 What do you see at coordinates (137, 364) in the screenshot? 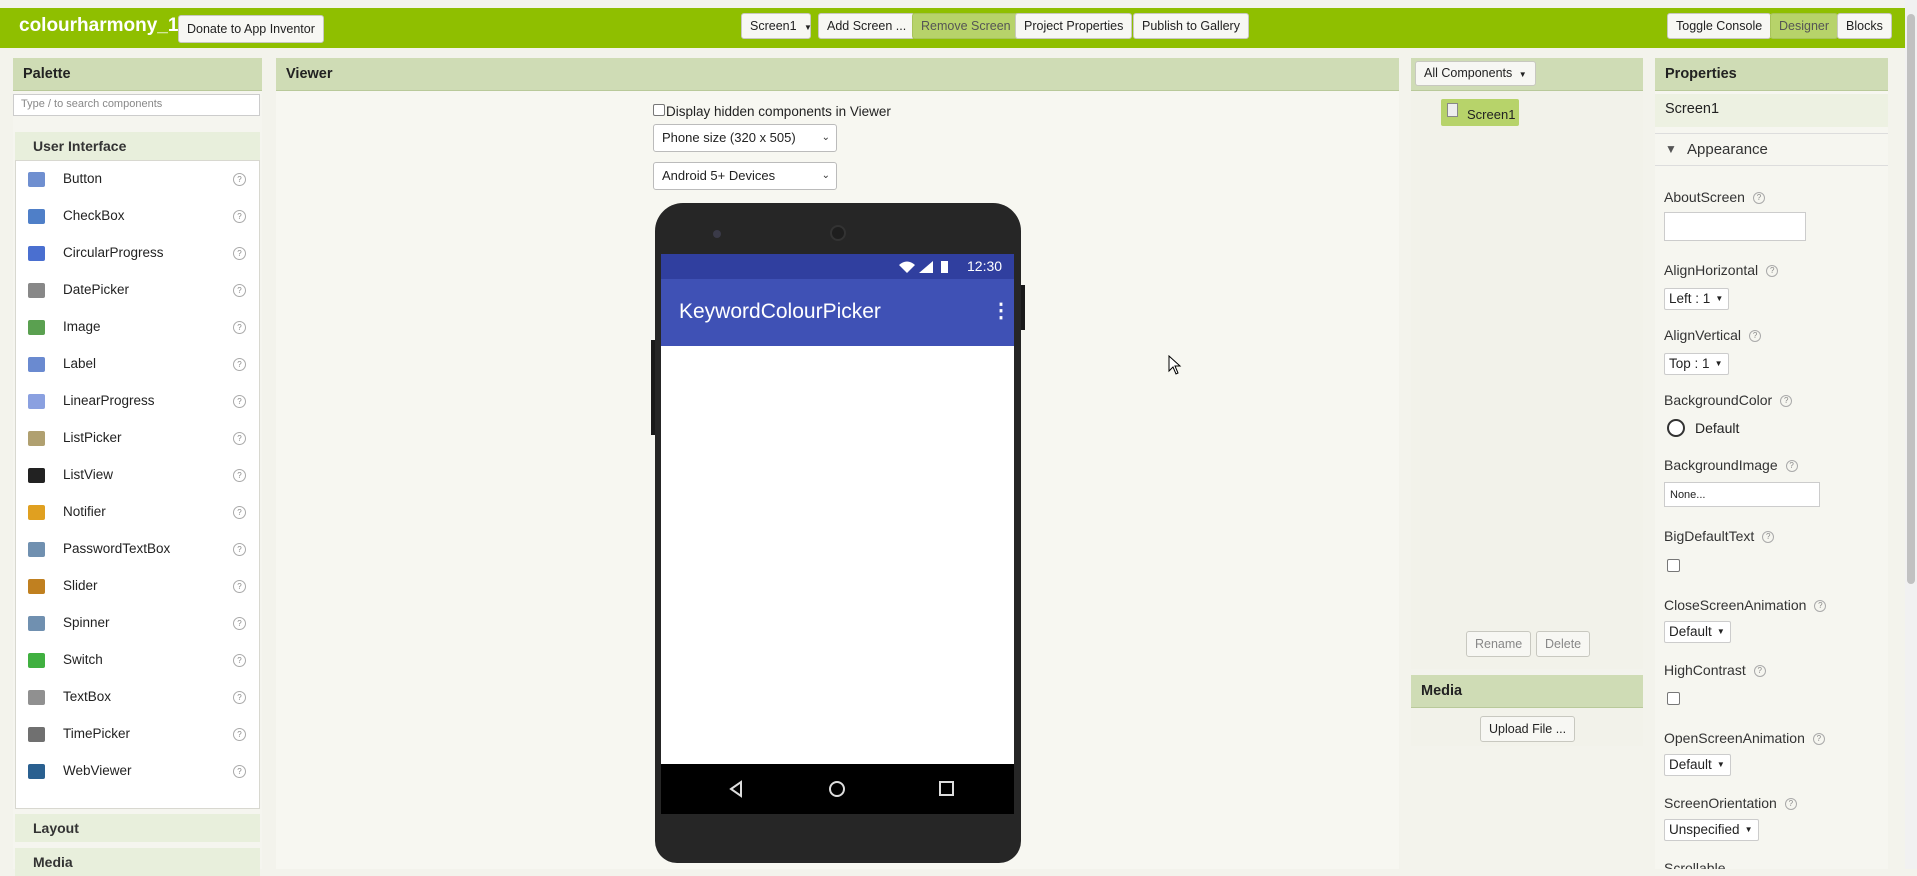
I see `palette-item: Label?` at bounding box center [137, 364].